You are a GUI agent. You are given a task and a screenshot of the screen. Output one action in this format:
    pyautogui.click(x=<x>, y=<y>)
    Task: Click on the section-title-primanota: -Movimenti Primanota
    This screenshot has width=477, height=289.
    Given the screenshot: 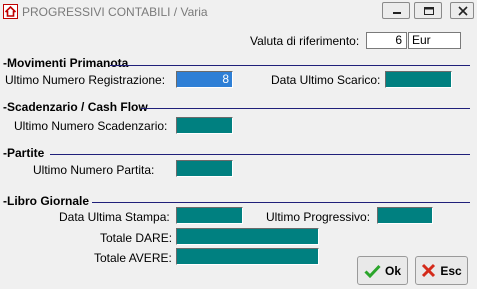 What is the action you would take?
    pyautogui.click(x=66, y=63)
    